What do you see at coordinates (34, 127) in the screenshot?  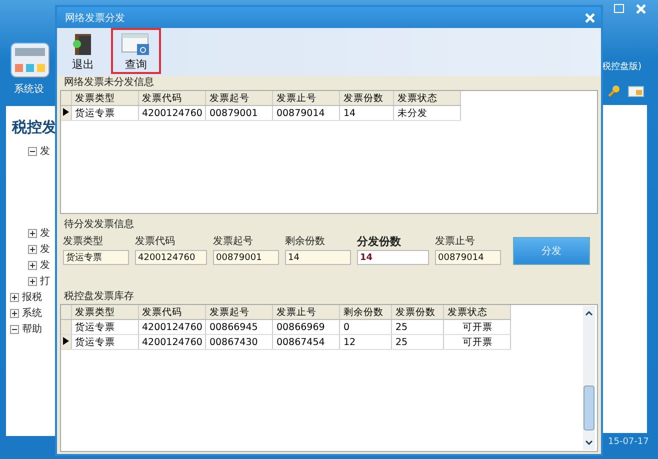 I see `app-title: 税控发` at bounding box center [34, 127].